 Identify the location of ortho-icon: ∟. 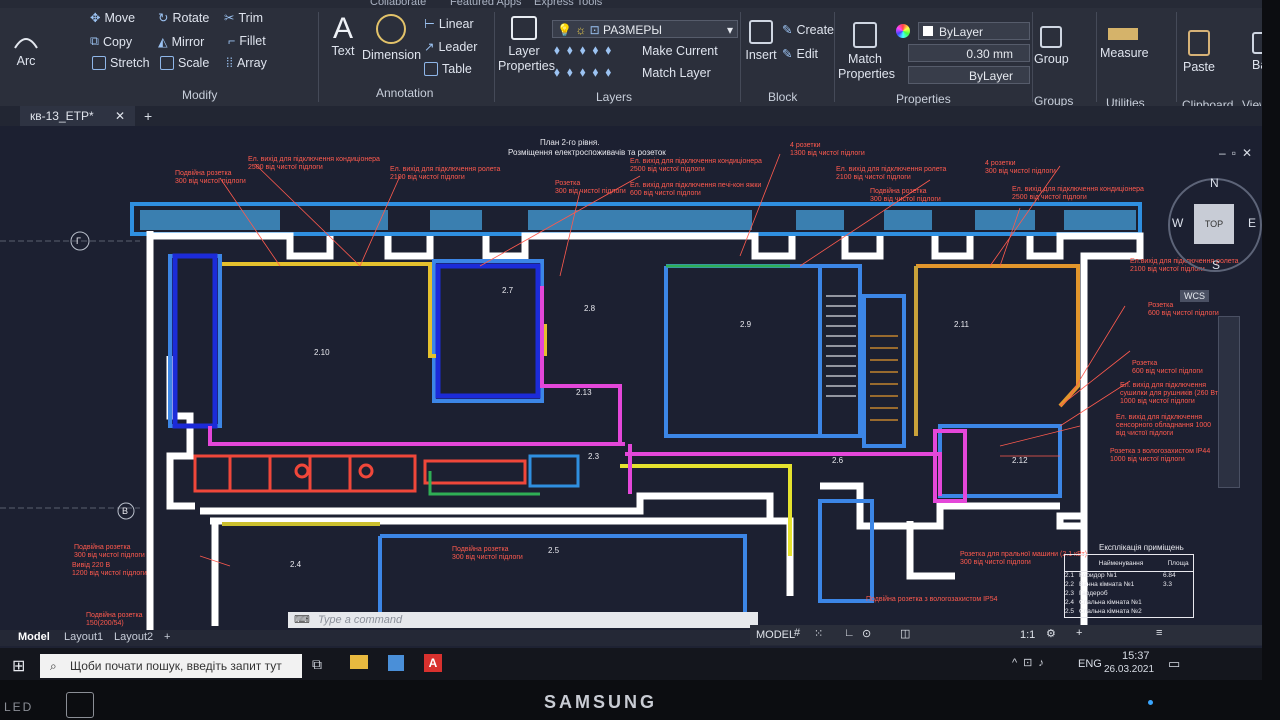
(849, 633).